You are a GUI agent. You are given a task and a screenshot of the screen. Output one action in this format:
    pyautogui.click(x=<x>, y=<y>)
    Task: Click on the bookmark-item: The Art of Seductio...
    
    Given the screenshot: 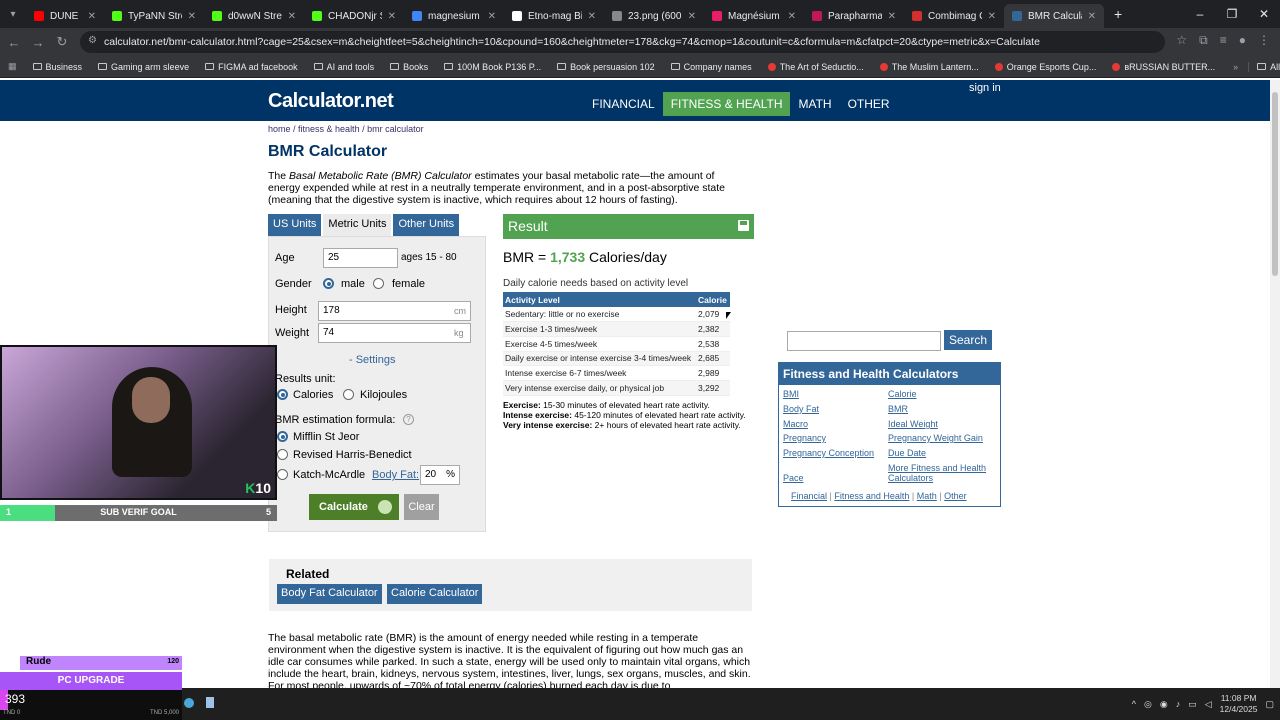 What is the action you would take?
    pyautogui.click(x=816, y=67)
    